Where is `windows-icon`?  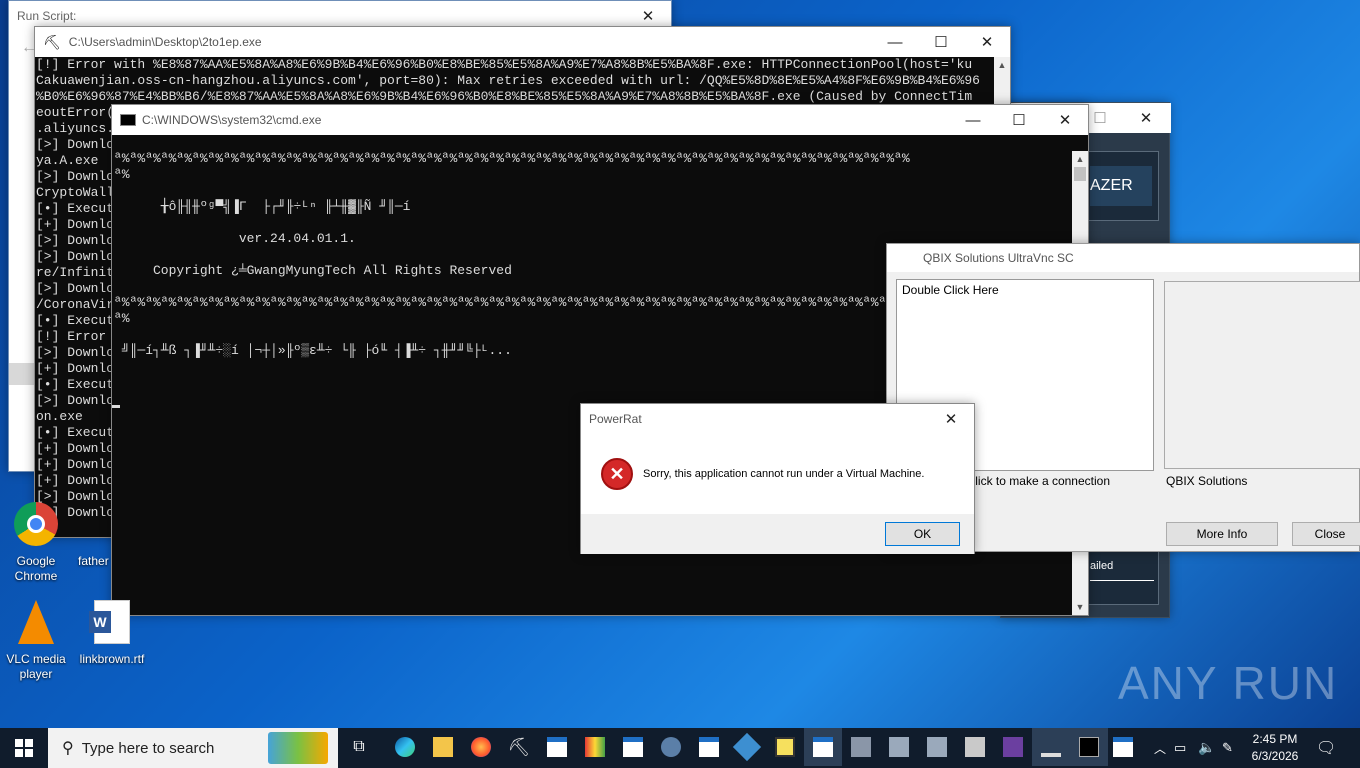 windows-icon is located at coordinates (24, 748).